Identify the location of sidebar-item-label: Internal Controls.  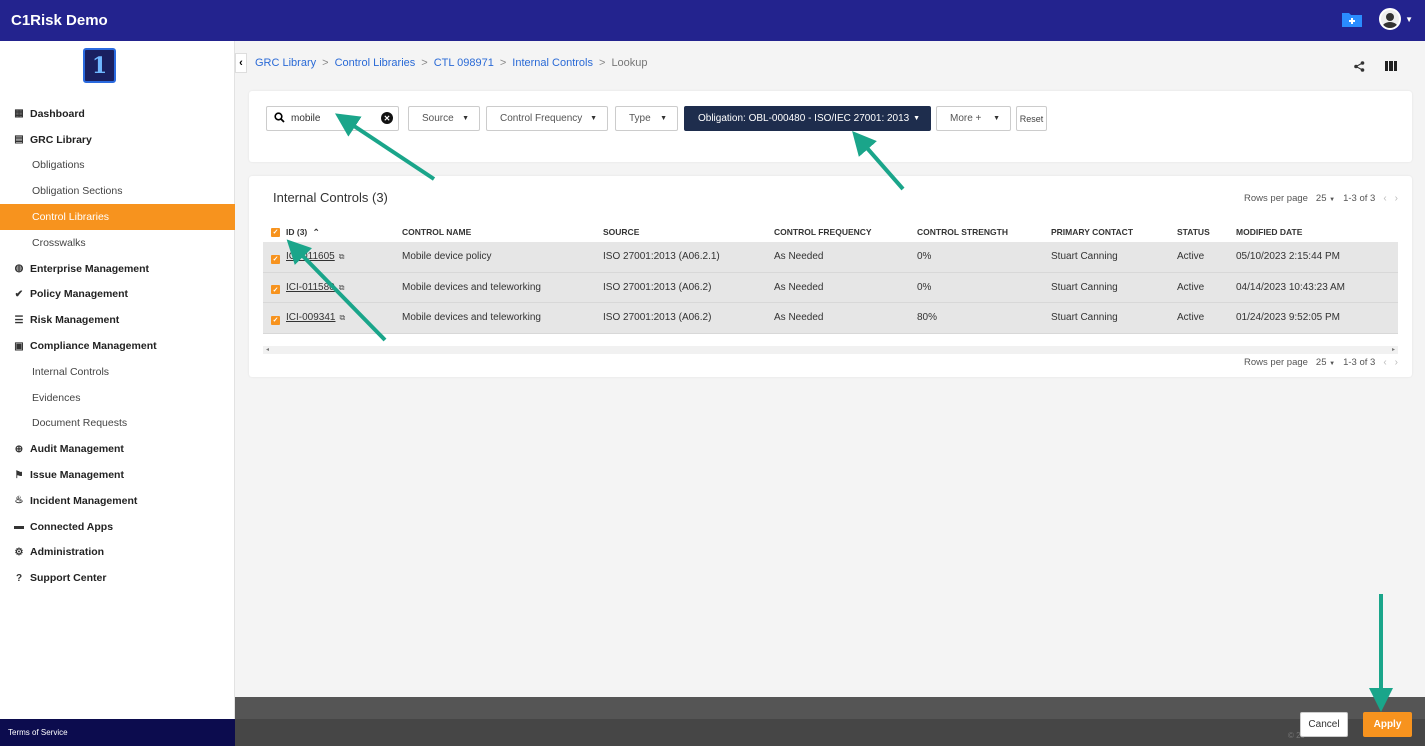
(71, 371).